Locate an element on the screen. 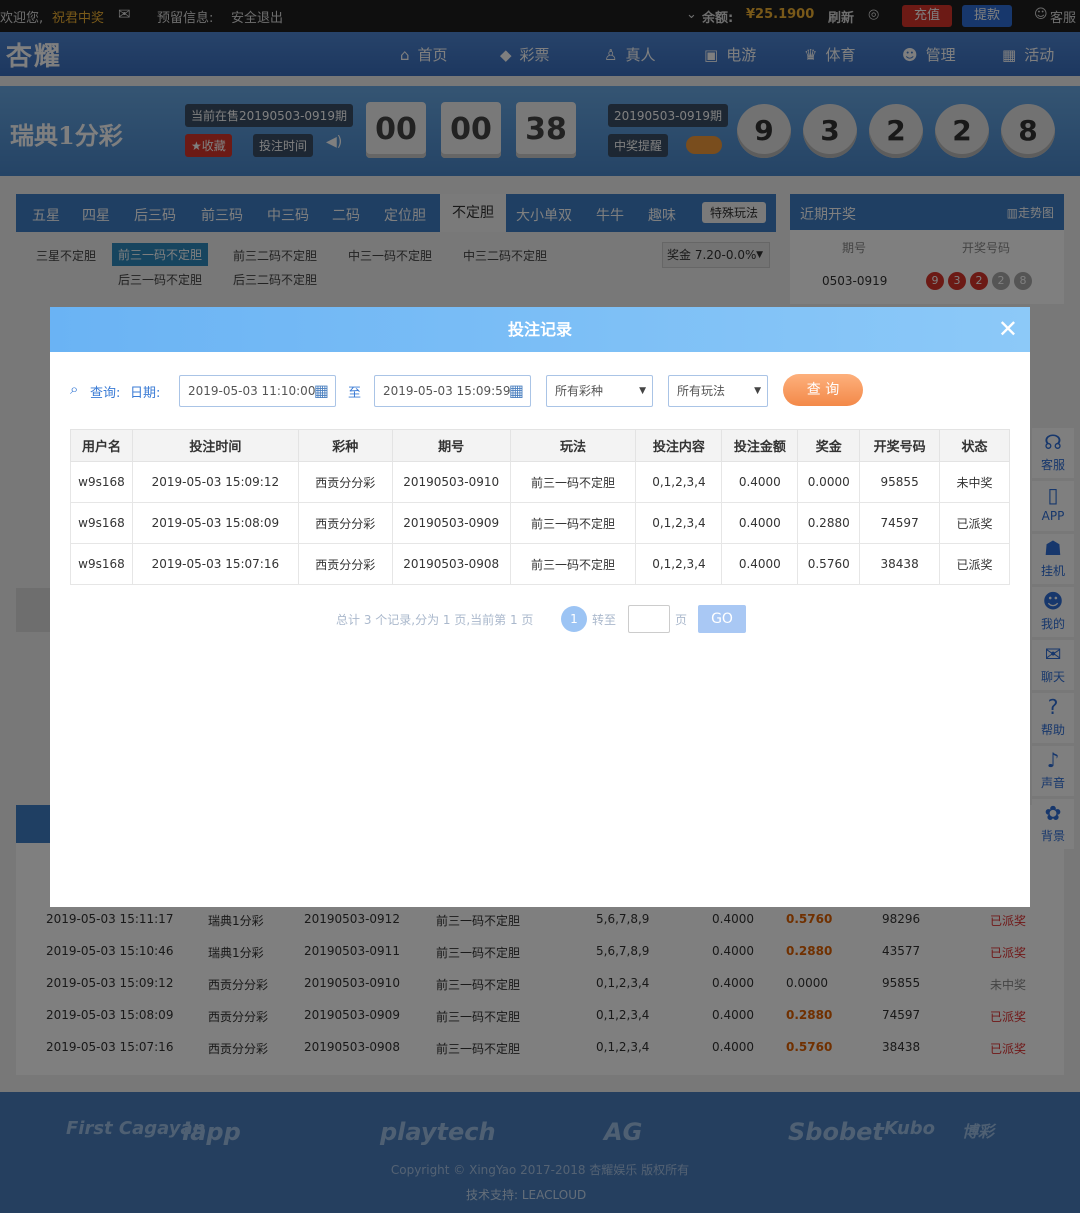  col-header: 奖金 is located at coordinates (829, 445).